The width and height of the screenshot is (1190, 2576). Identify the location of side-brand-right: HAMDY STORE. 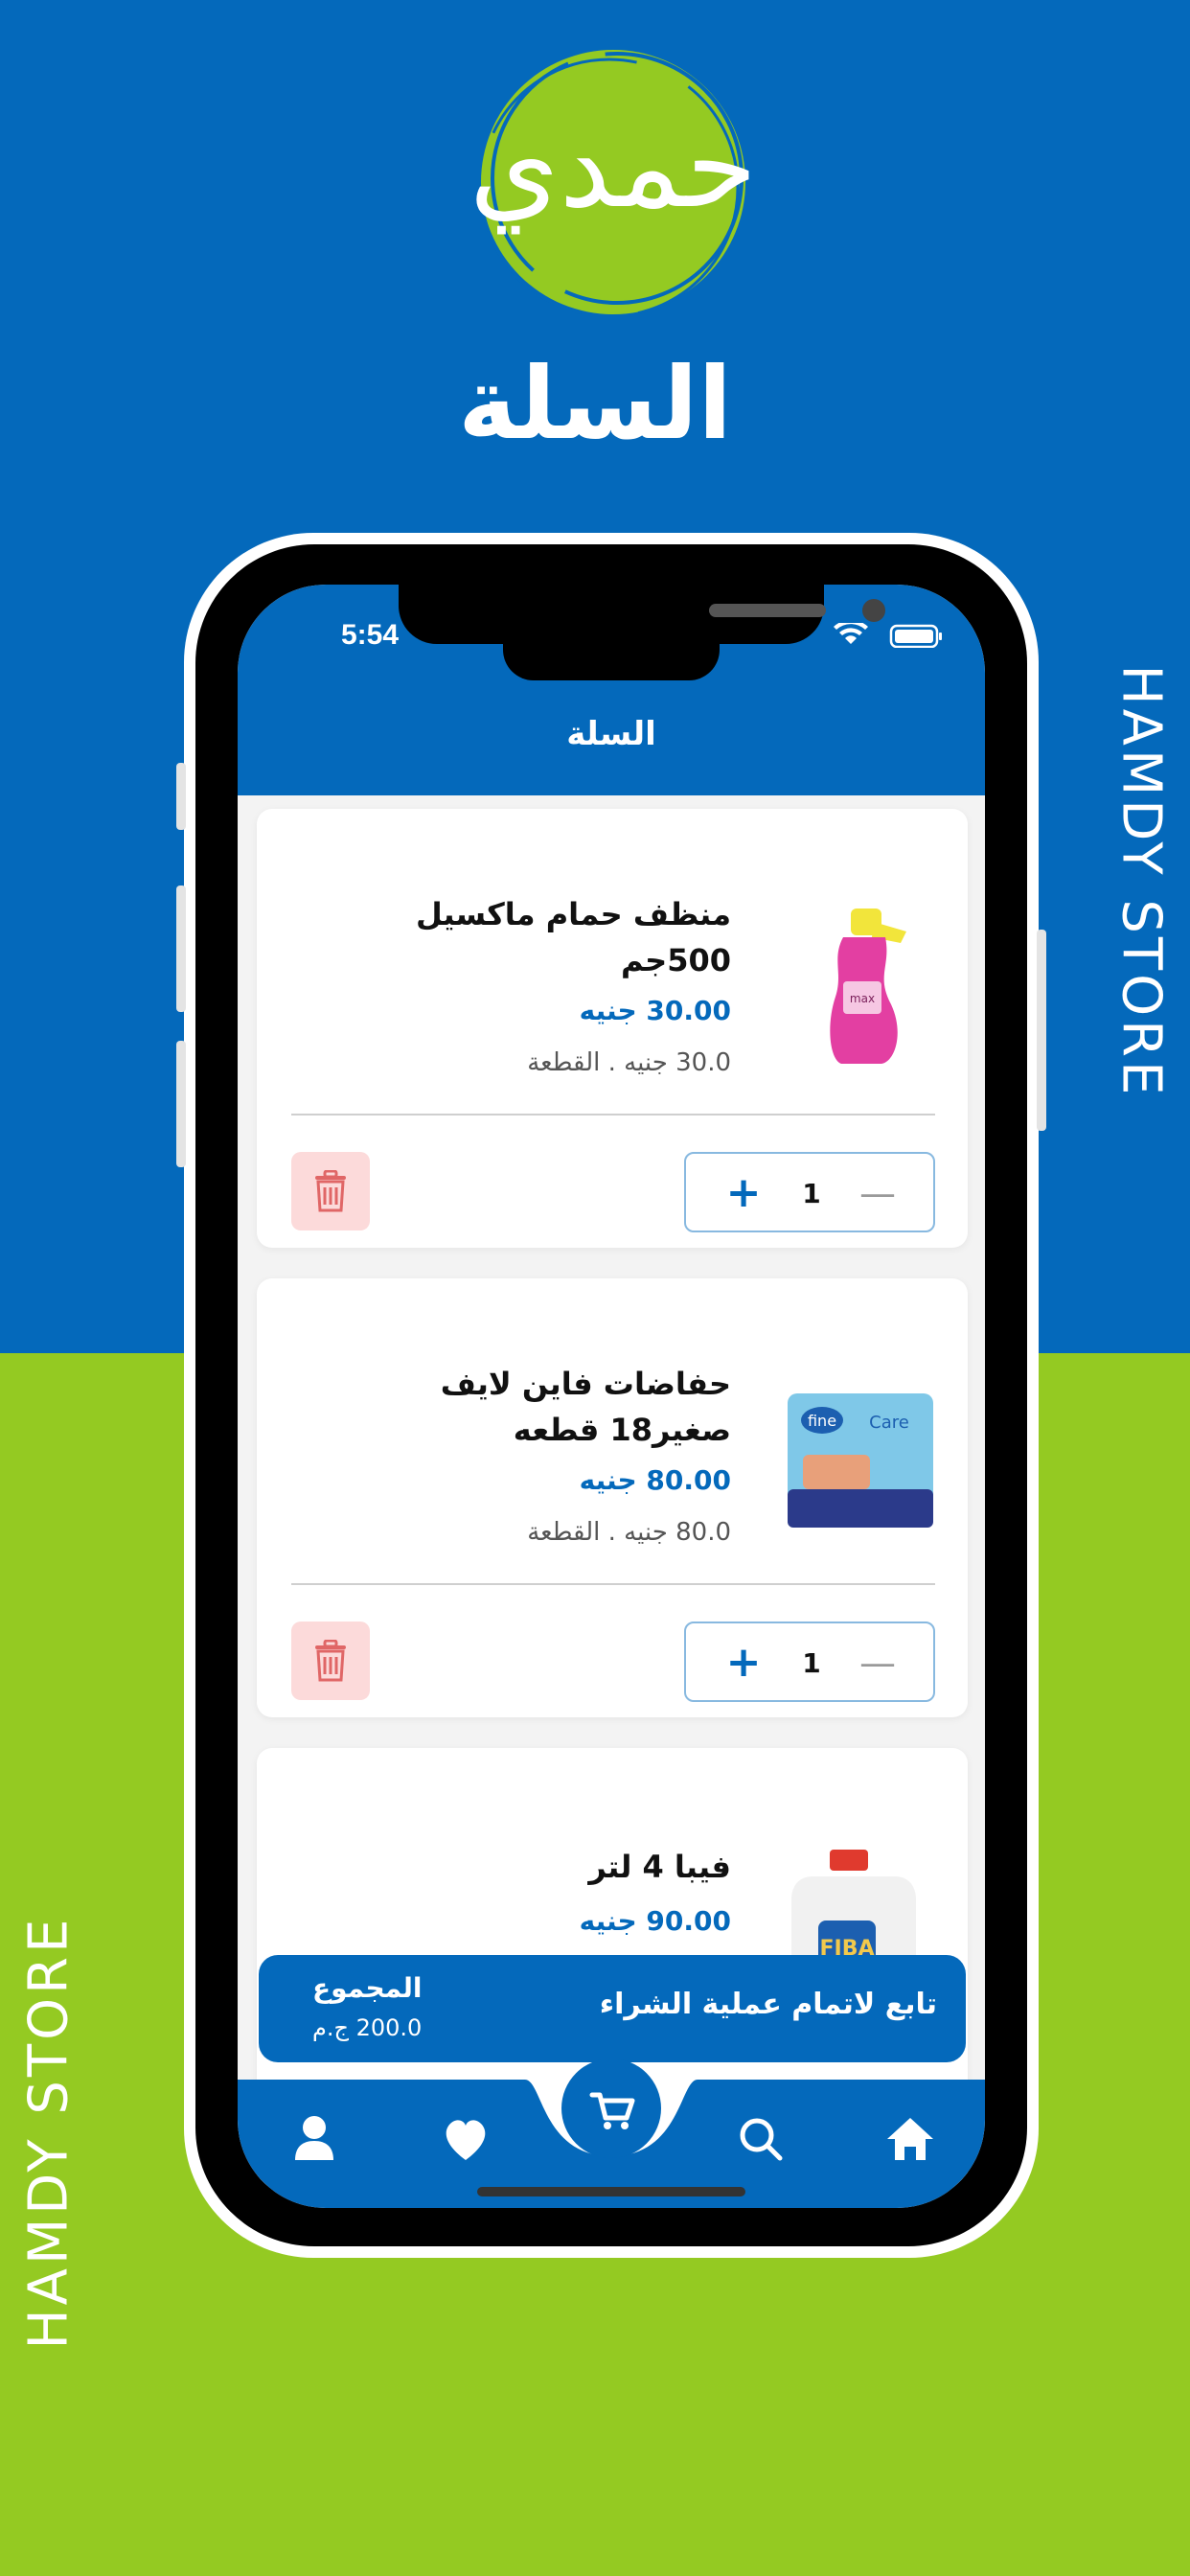
(1141, 881).